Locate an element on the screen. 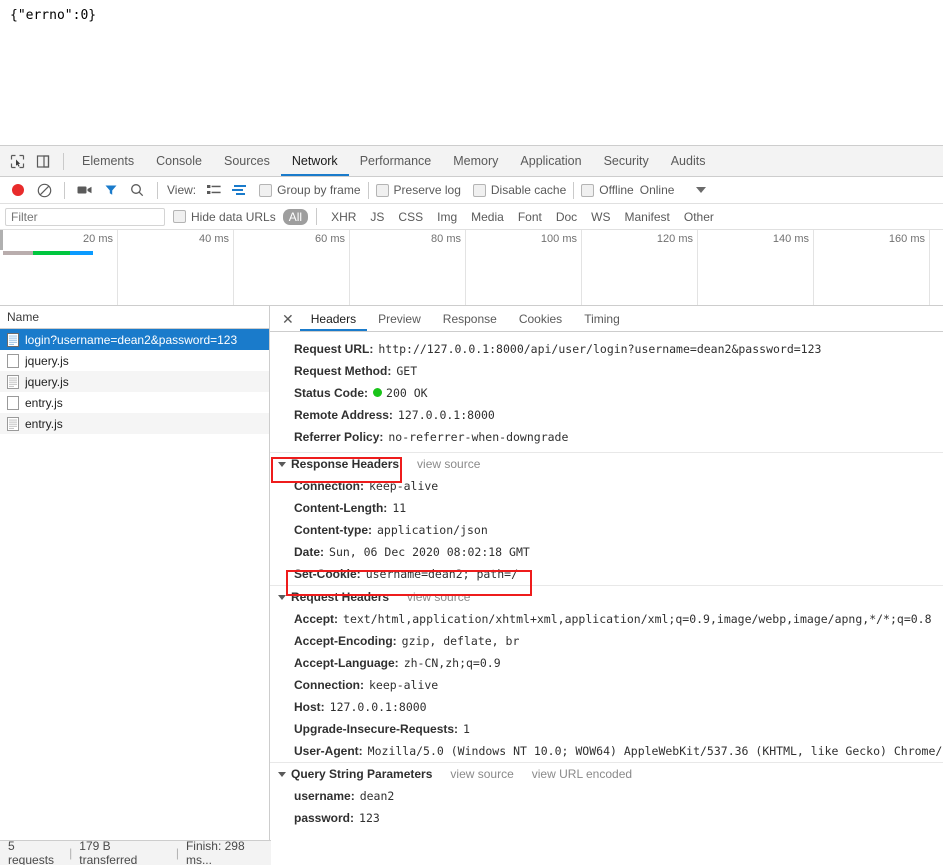 The width and height of the screenshot is (943, 865). preserve-log-checkbox: Preserve log is located at coordinates (418, 190).